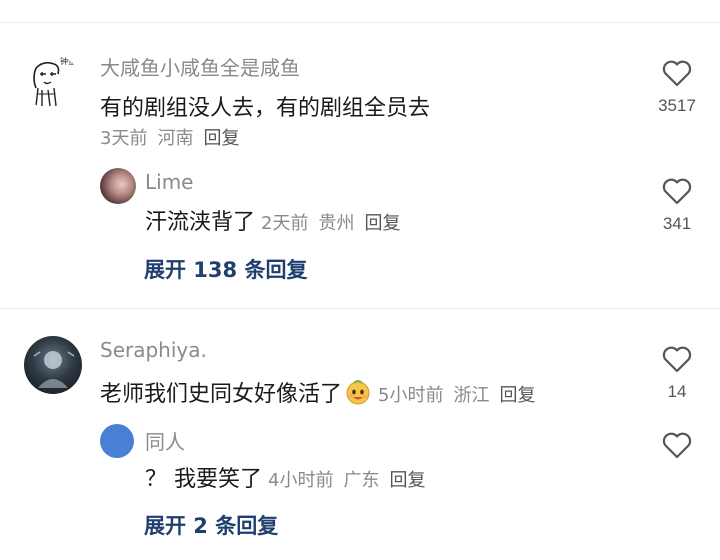  Describe the element at coordinates (677, 223) in the screenshot. I see `reply-like-count: 341` at that location.